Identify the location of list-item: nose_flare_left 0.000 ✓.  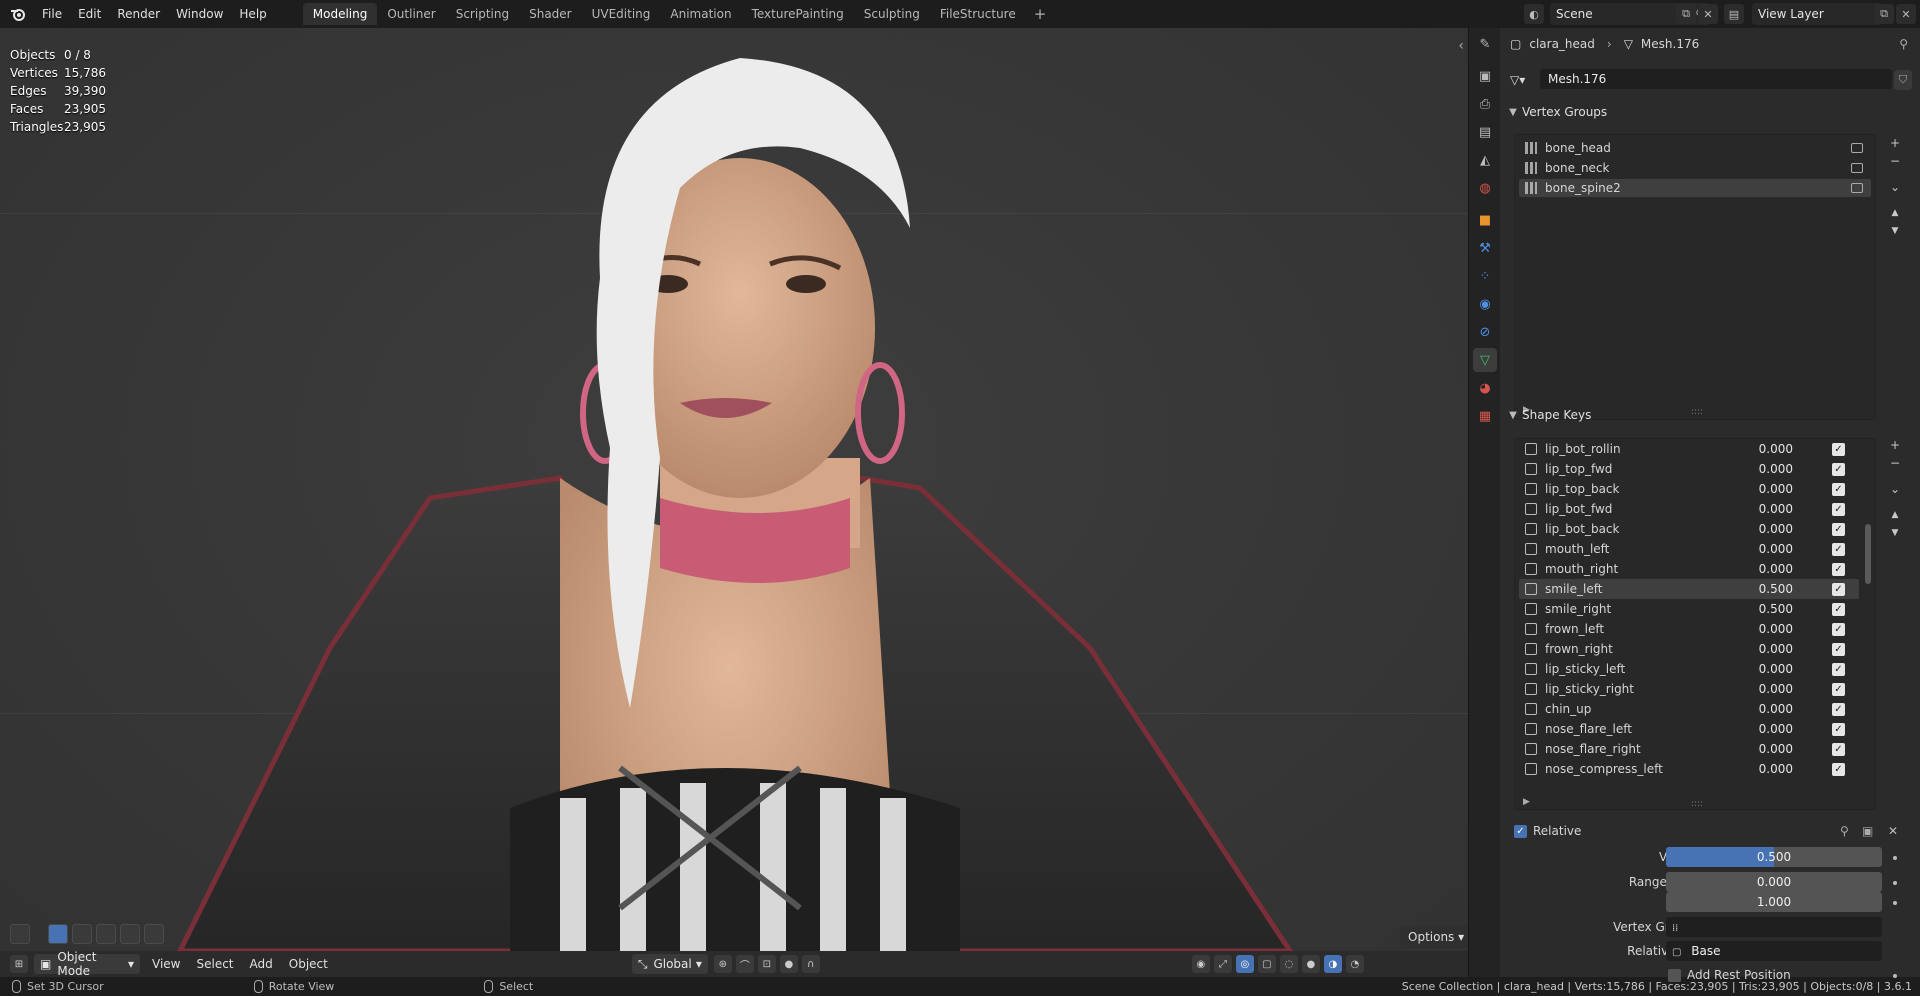
(1689, 729).